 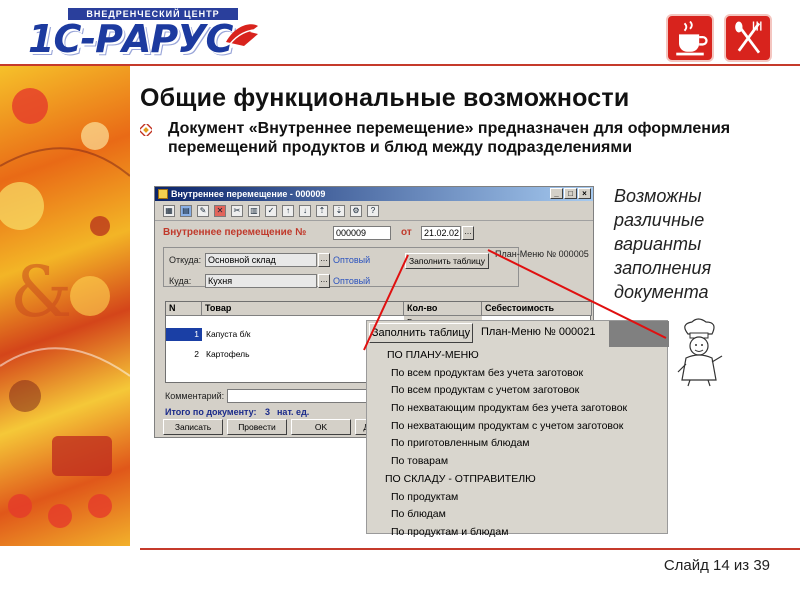 I want to click on maximize-icon: □, so click(x=570, y=193).